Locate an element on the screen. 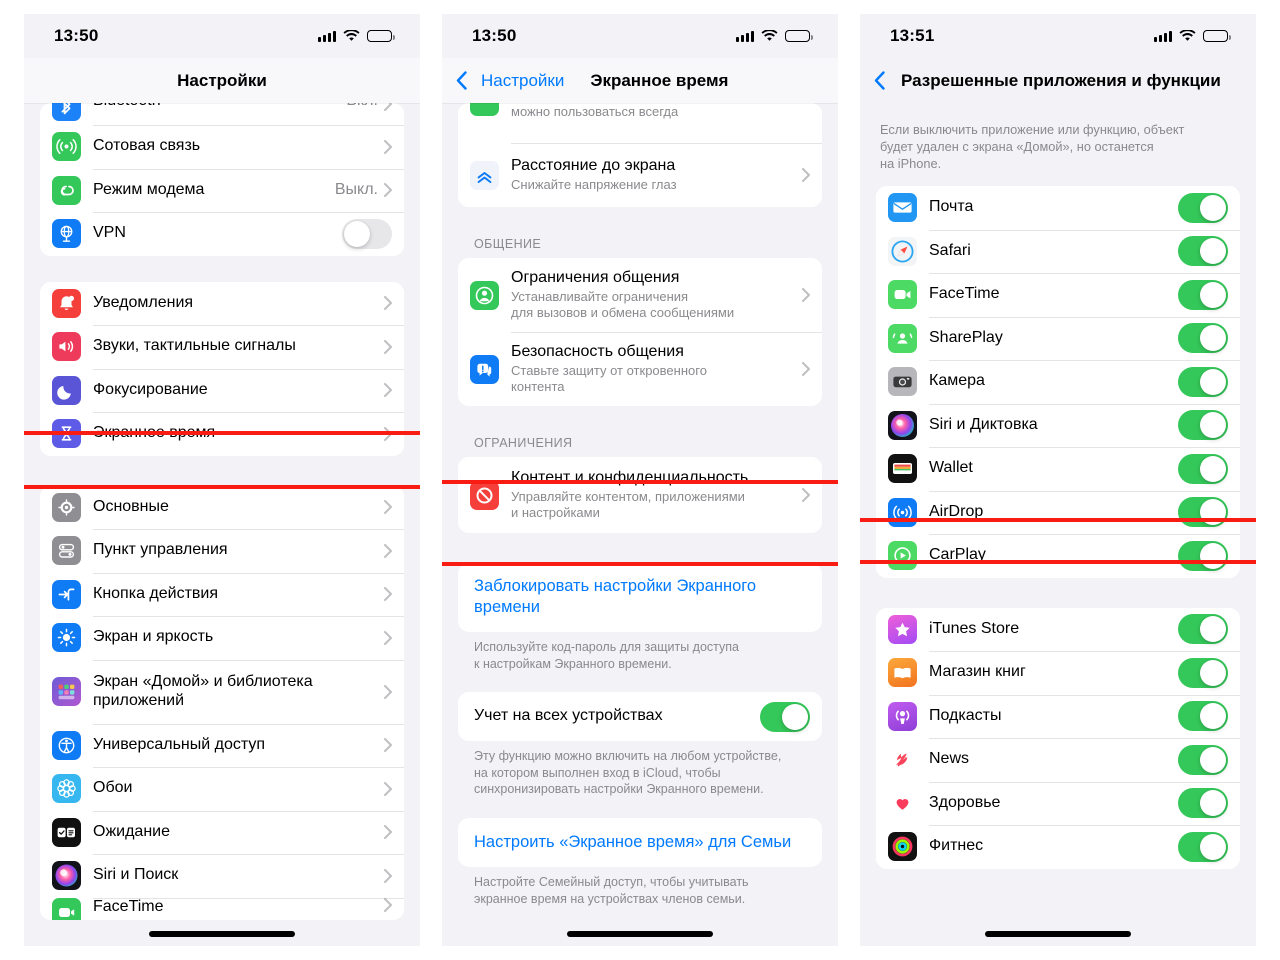 The image size is (1280, 960). airdrop-toggle is located at coordinates (1203, 512).